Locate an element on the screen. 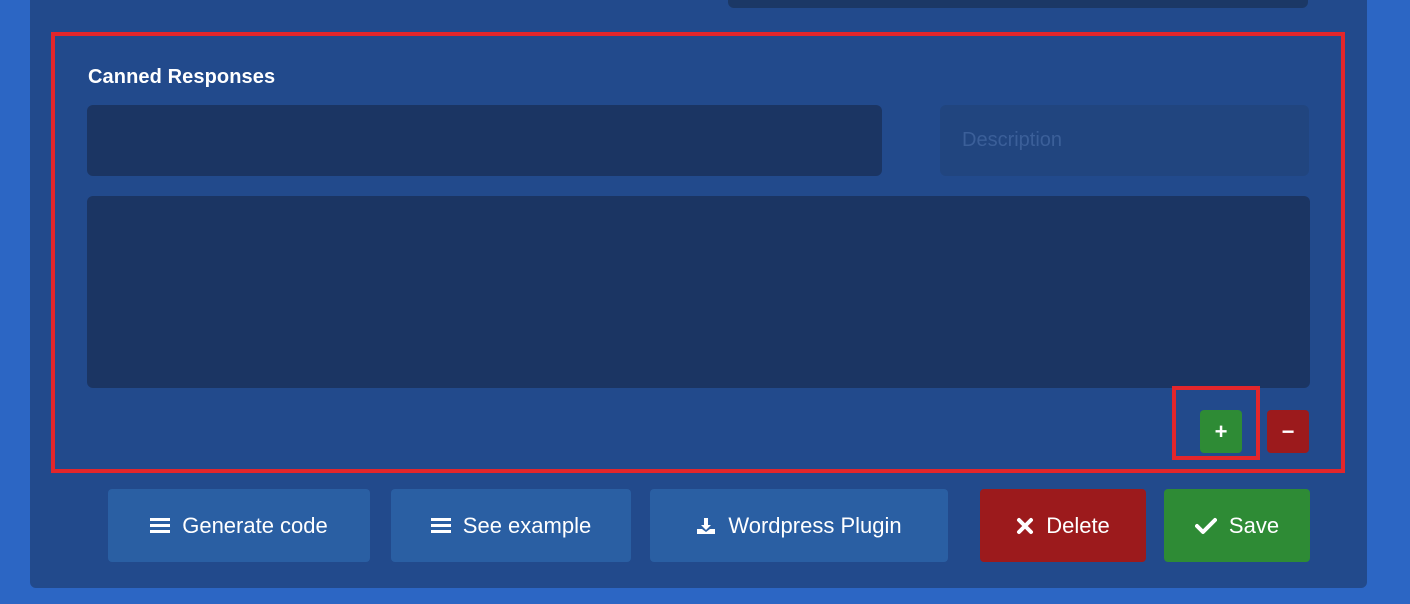 Image resolution: width=1410 pixels, height=604 pixels. response-name-input is located at coordinates (484, 140).